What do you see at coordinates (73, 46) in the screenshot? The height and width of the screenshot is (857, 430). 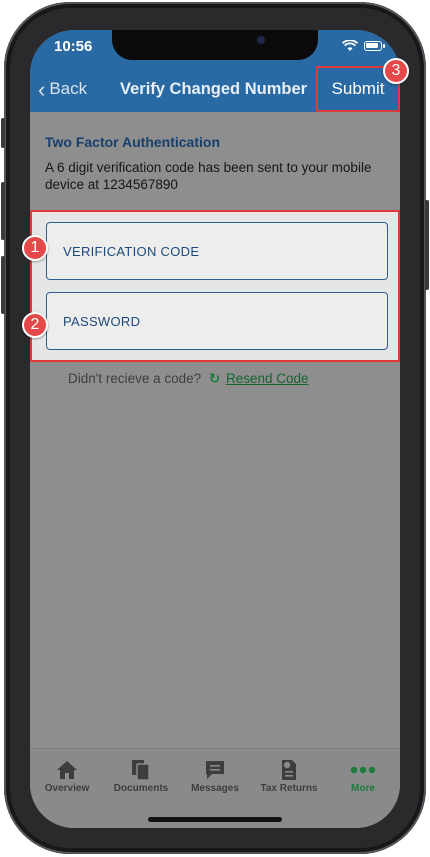 I see `status-time: 10:56` at bounding box center [73, 46].